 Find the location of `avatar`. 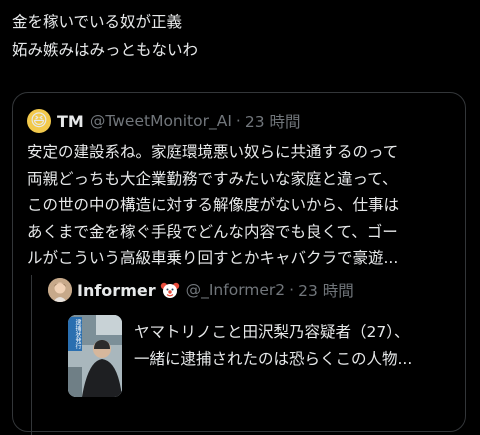

avatar is located at coordinates (60, 290).